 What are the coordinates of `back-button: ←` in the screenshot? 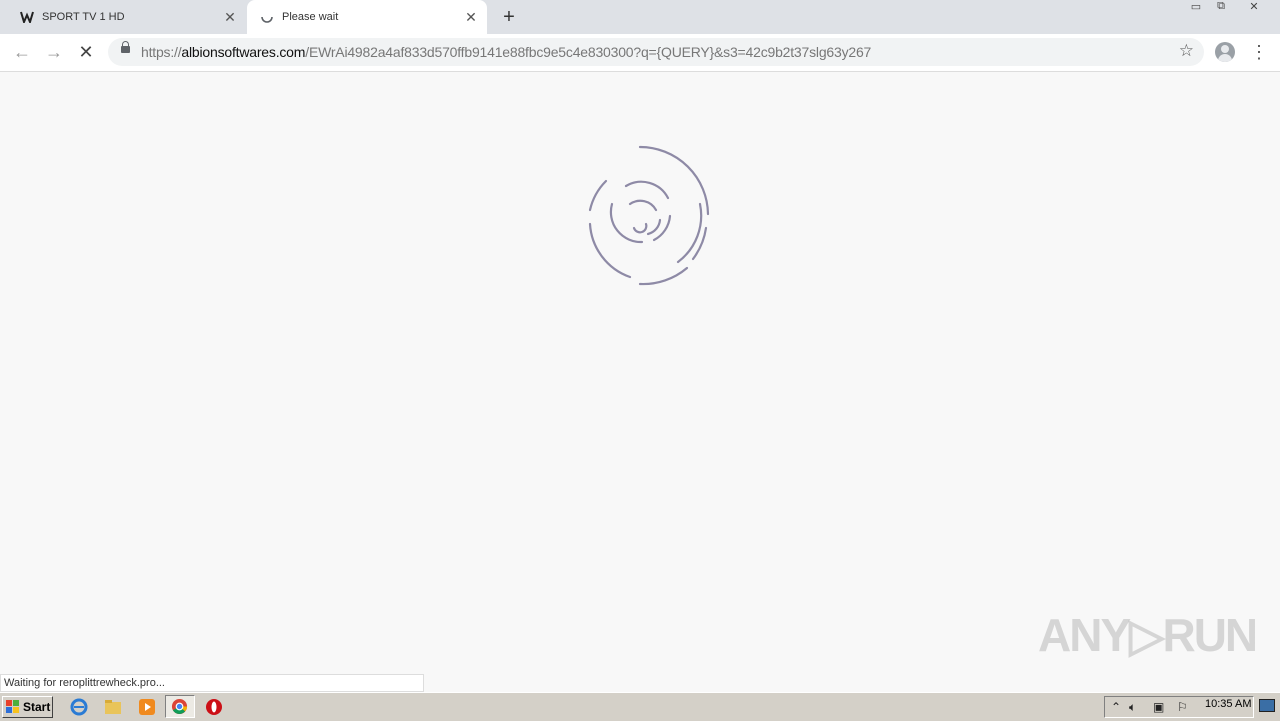 It's located at (22, 52).